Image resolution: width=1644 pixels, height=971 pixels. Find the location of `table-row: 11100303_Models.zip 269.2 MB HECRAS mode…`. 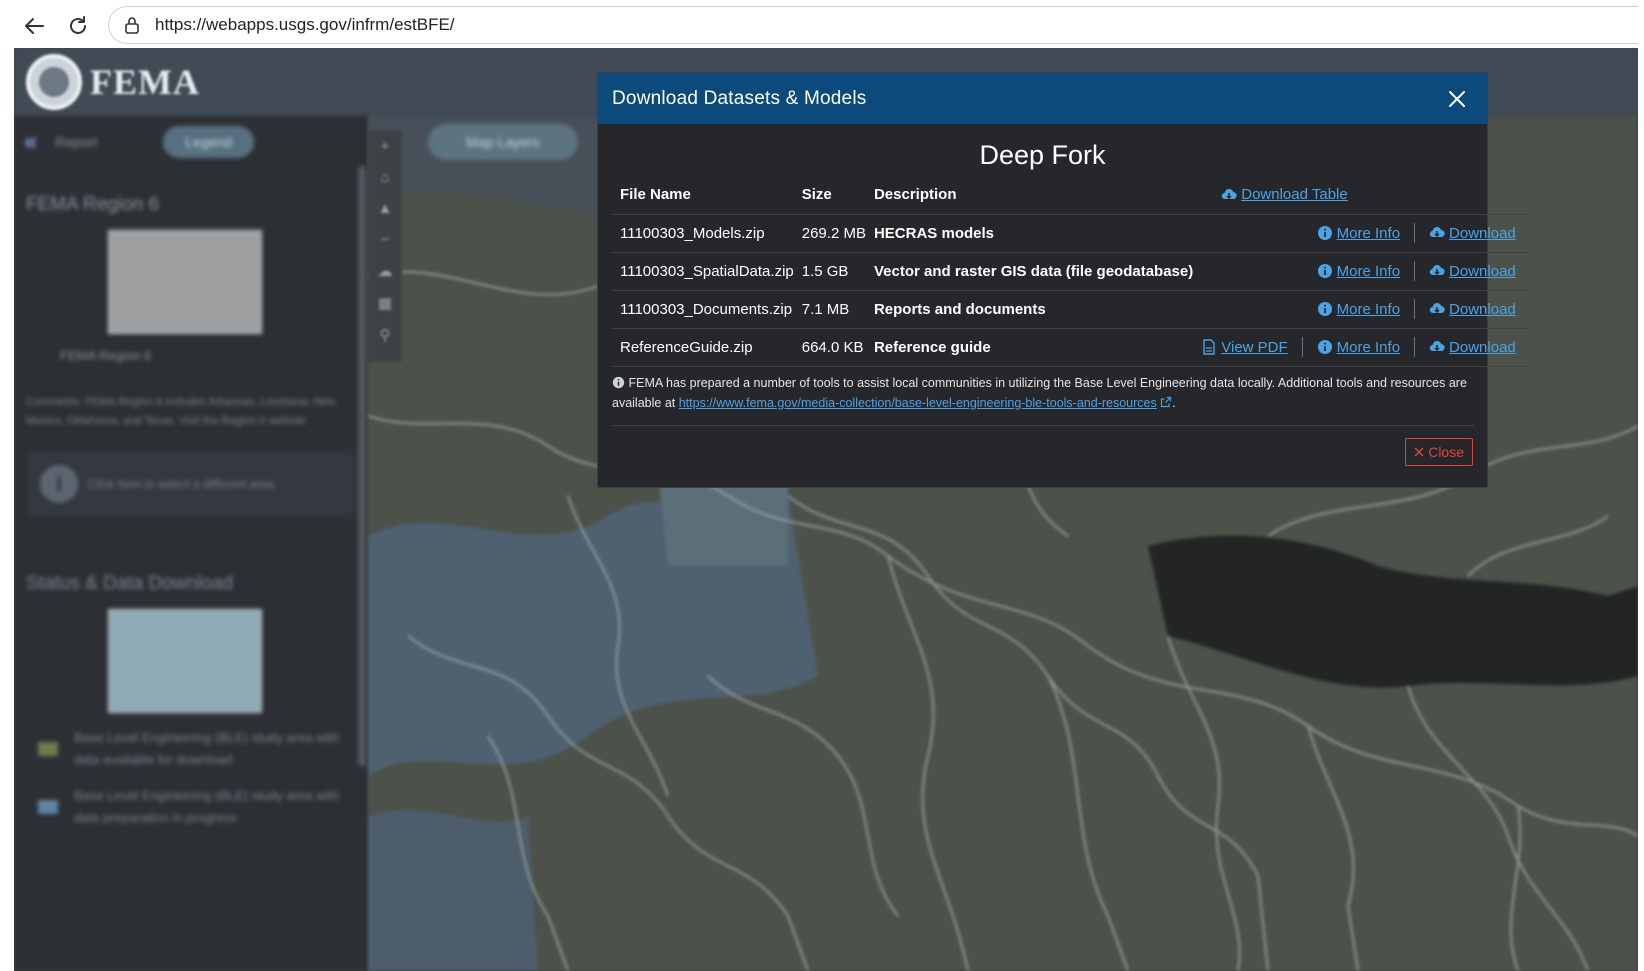

table-row: 11100303_Models.zip 269.2 MB HECRAS mode… is located at coordinates (1071, 233).